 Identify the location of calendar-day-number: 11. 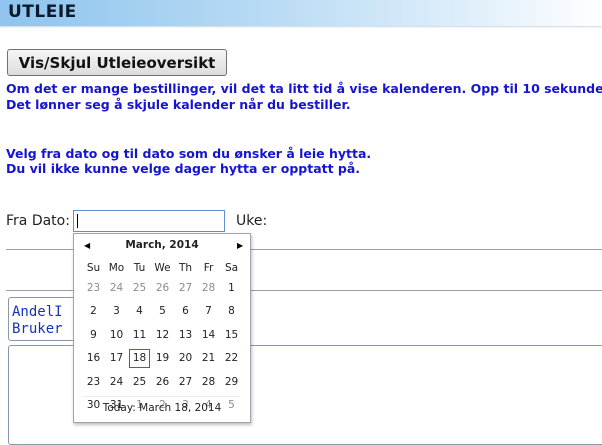
(139, 334).